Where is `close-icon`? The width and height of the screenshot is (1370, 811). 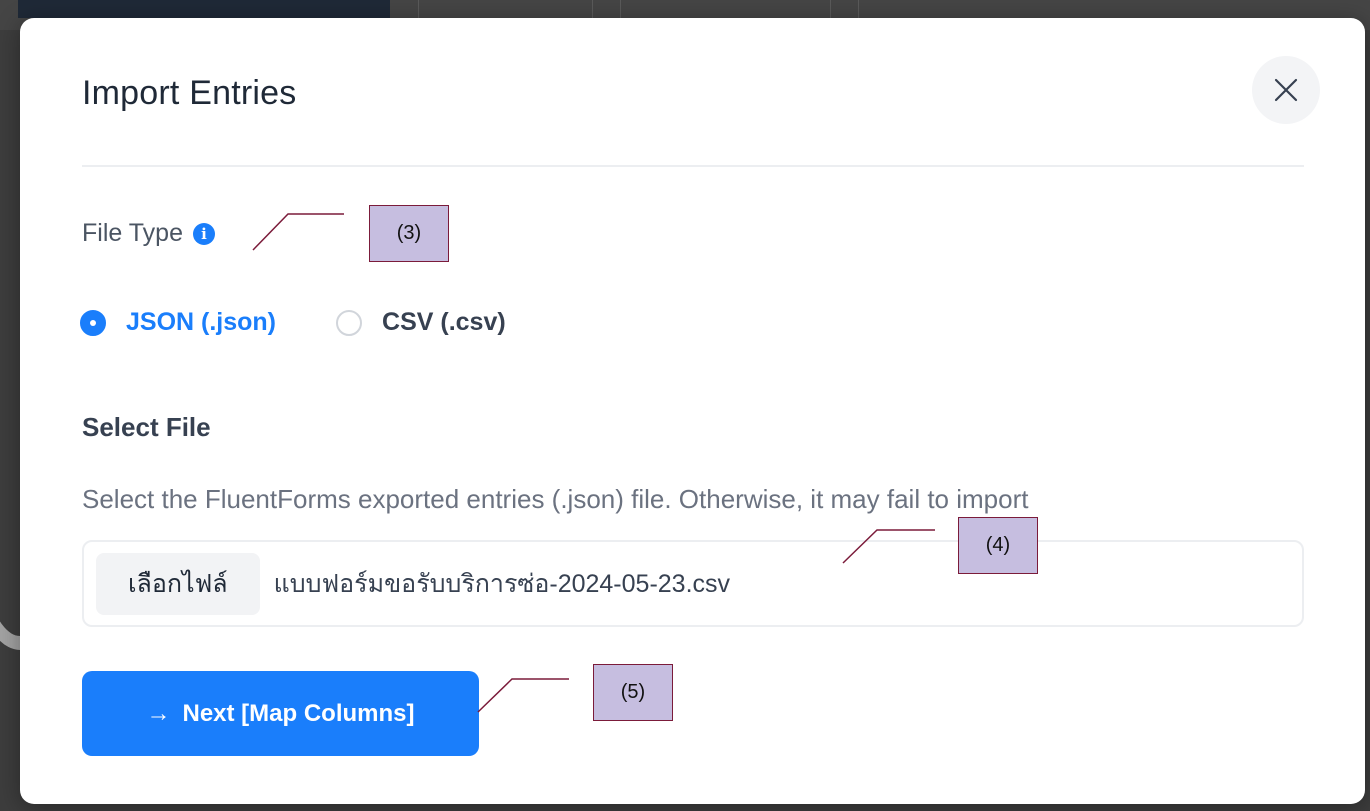
close-icon is located at coordinates (1286, 90).